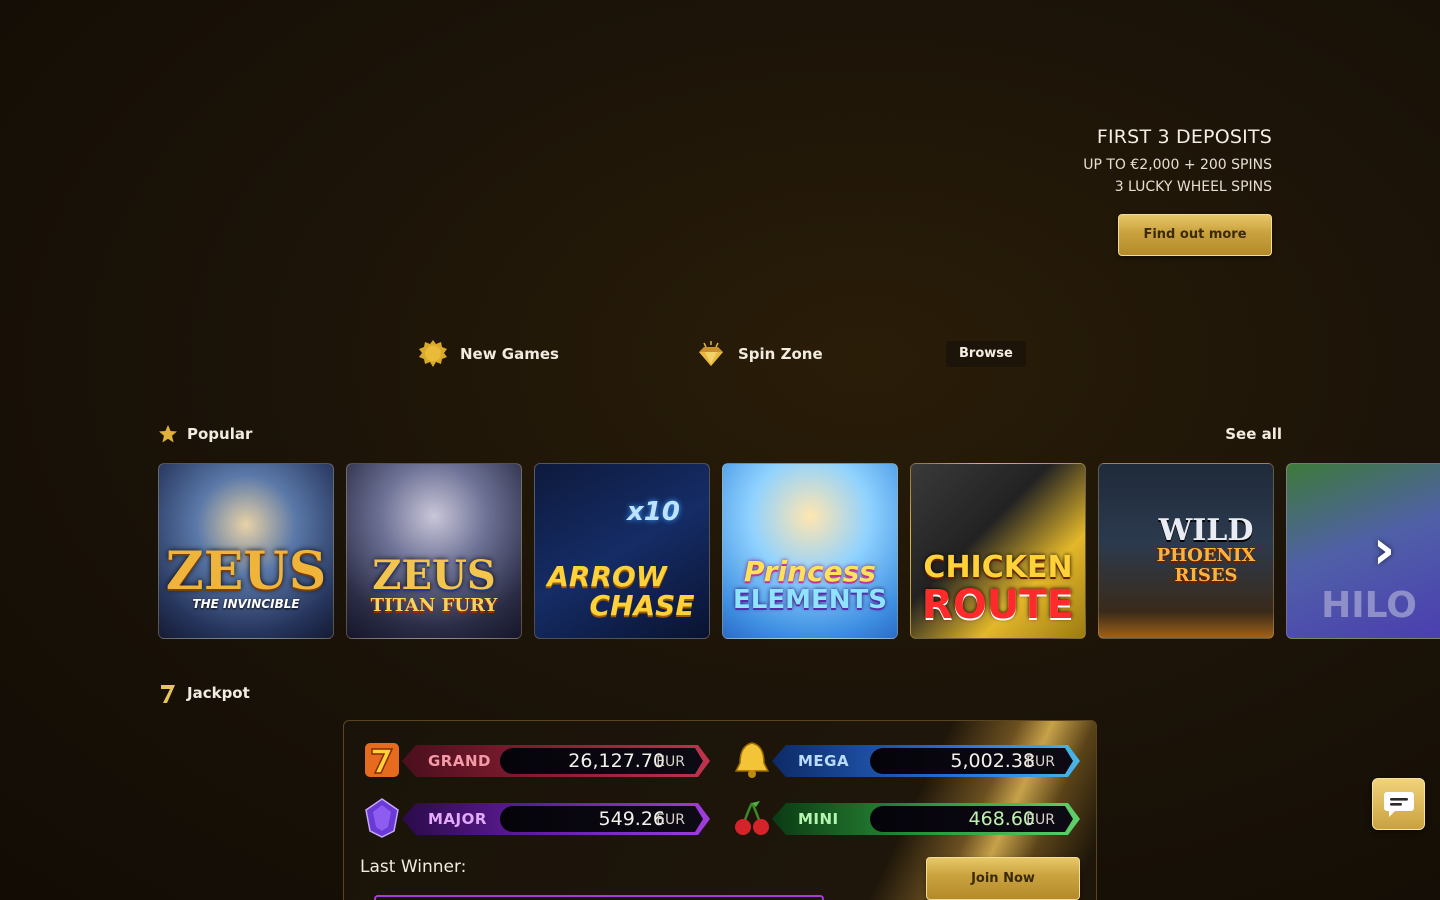 The height and width of the screenshot is (900, 1440). I want to click on game-tile: CHICKEN ROUTE, so click(998, 551).